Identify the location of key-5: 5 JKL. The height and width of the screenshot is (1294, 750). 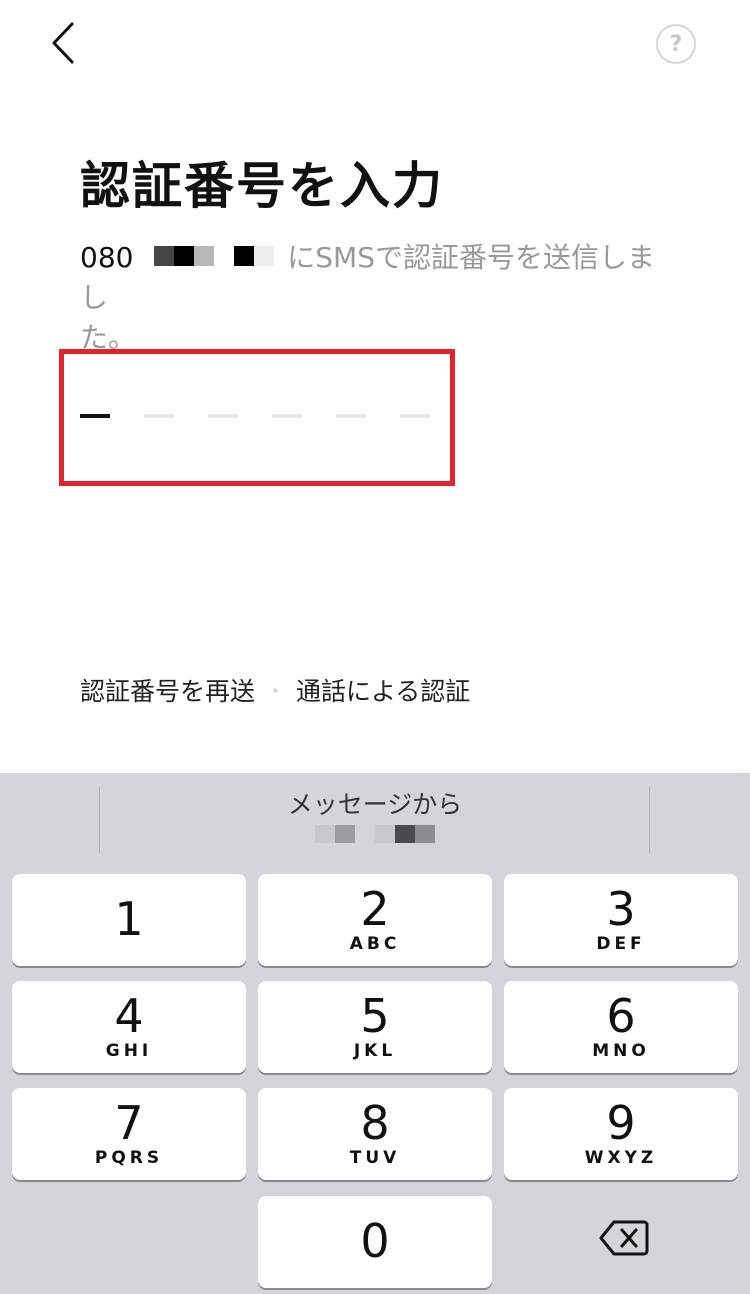
(375, 1027).